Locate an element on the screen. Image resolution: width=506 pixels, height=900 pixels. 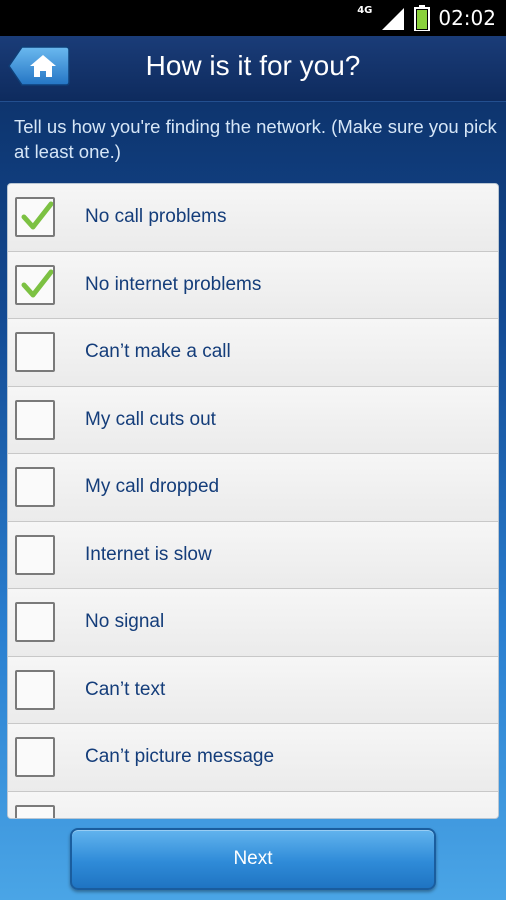
list-item-cant-make-call: Can’t make a call is located at coordinates (253, 353).